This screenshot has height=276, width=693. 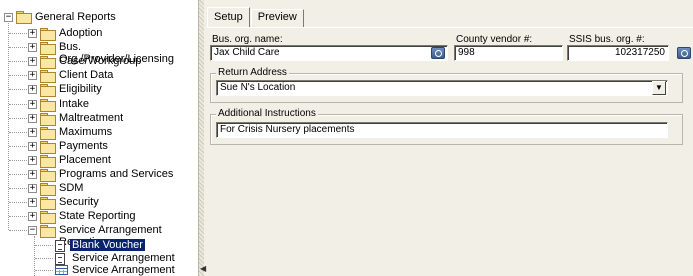 I want to click on bus-org-name-label: Bus. org. name:, so click(x=247, y=39).